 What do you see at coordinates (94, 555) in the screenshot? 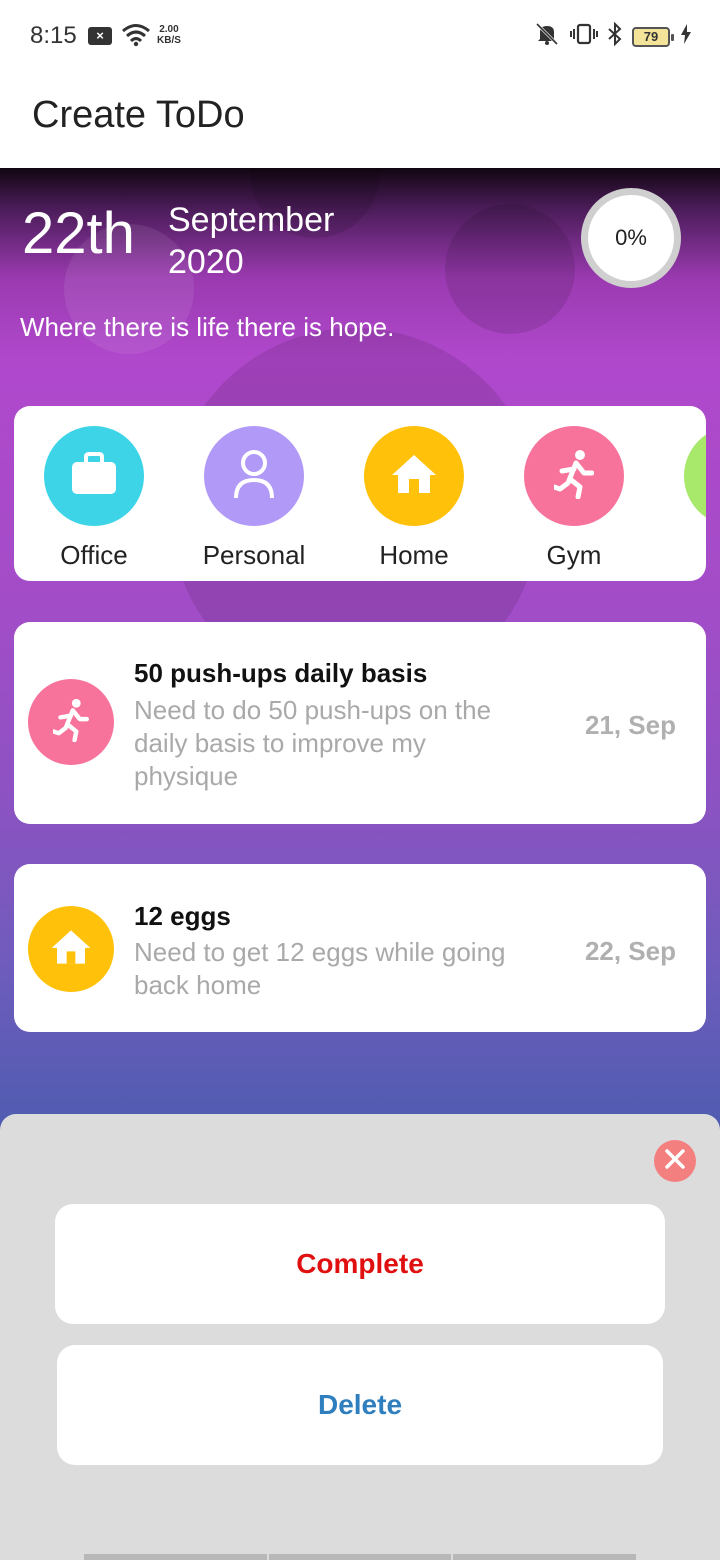
I see `category-label: Office` at bounding box center [94, 555].